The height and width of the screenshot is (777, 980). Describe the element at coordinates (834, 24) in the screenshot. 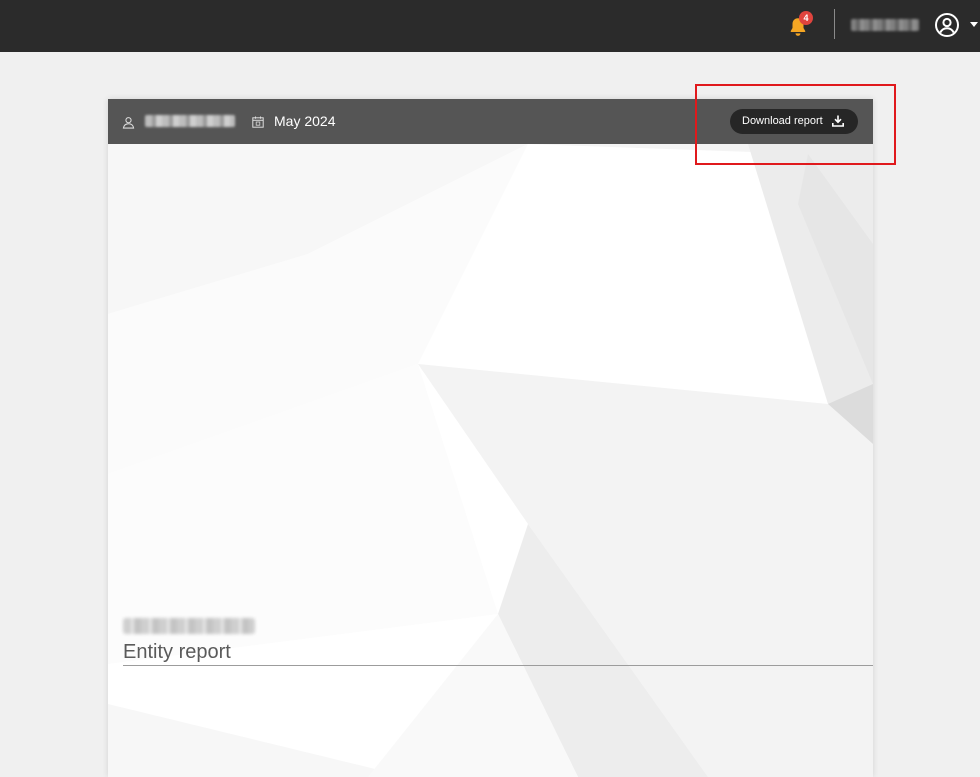

I see `topbar-divider` at that location.